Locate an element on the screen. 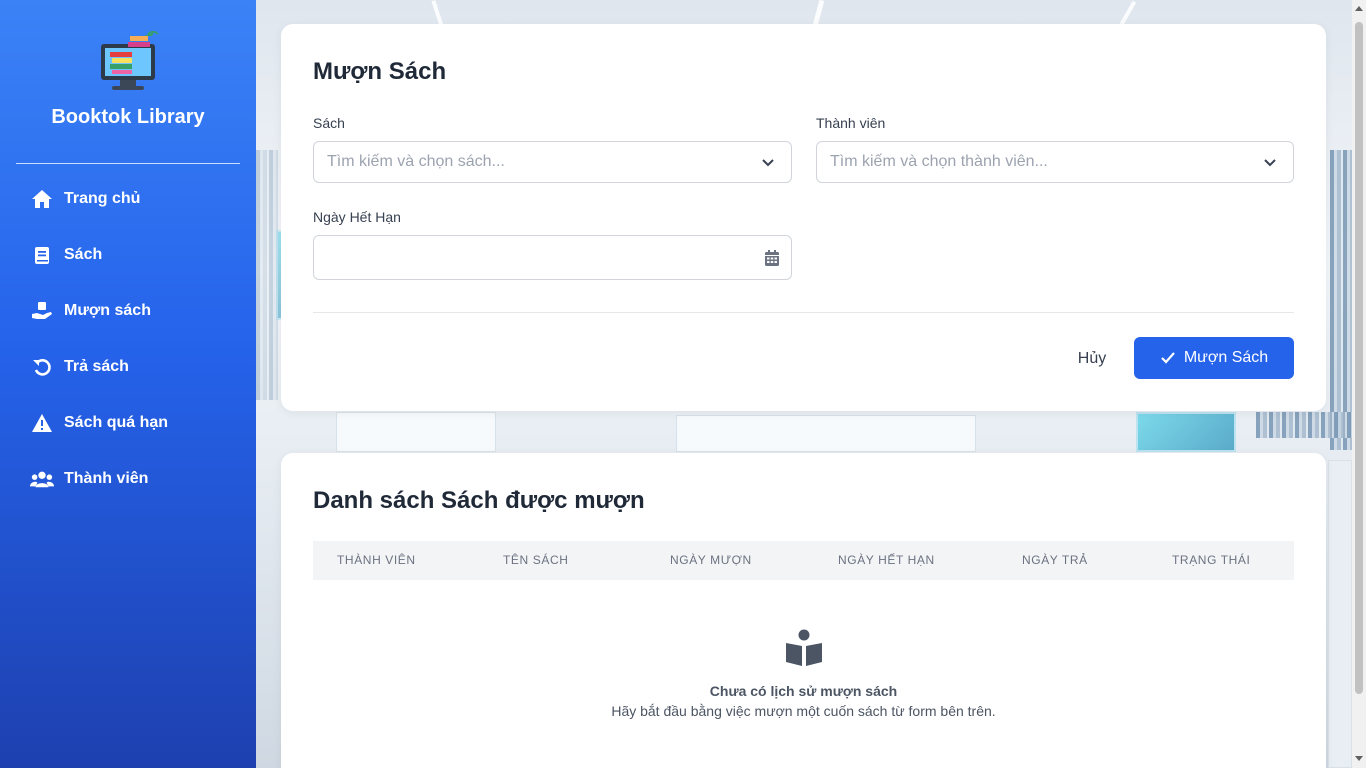 This screenshot has width=1366, height=768. home-icon is located at coordinates (42, 199).